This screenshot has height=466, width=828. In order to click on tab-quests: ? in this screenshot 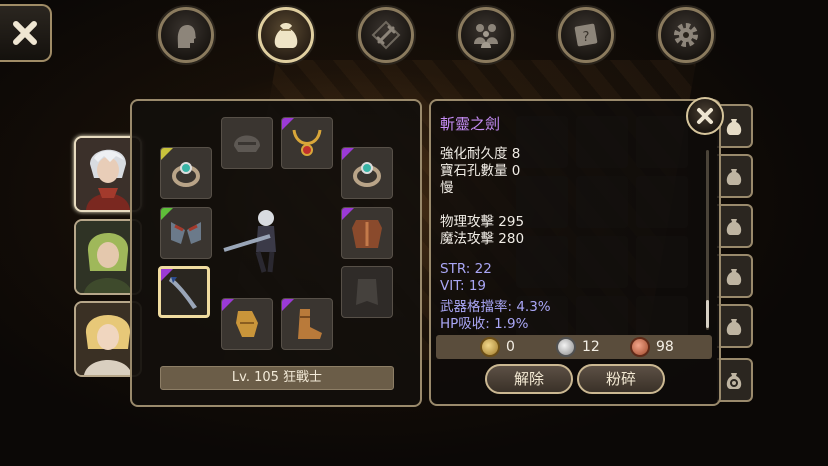, I will do `click(586, 35)`.